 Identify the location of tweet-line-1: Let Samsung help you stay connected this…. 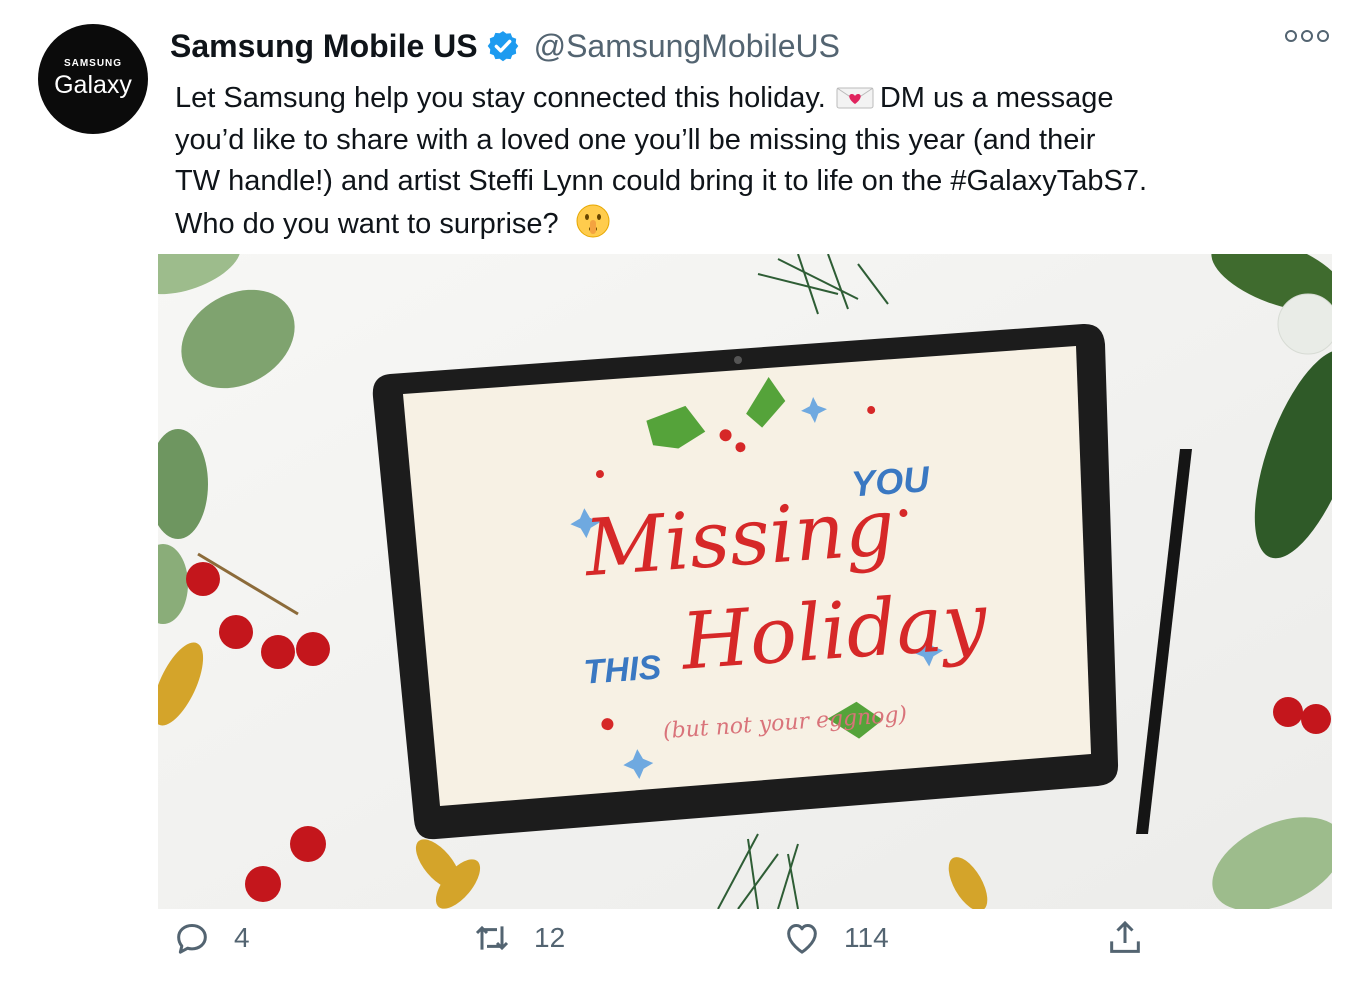
(750, 99).